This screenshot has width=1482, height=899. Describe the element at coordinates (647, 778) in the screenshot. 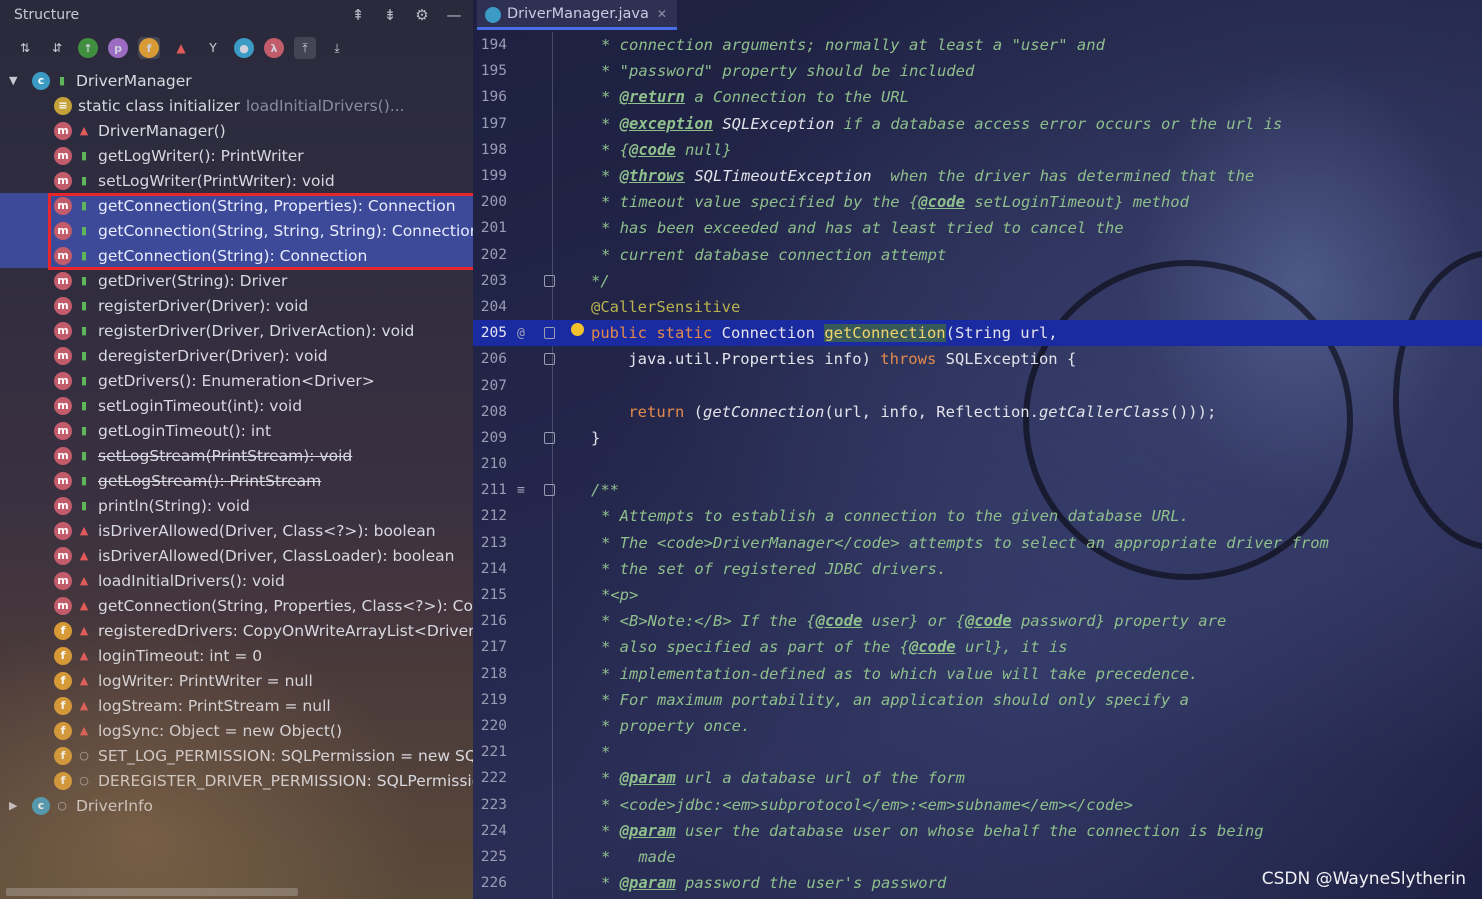

I see `code-token: @param` at that location.